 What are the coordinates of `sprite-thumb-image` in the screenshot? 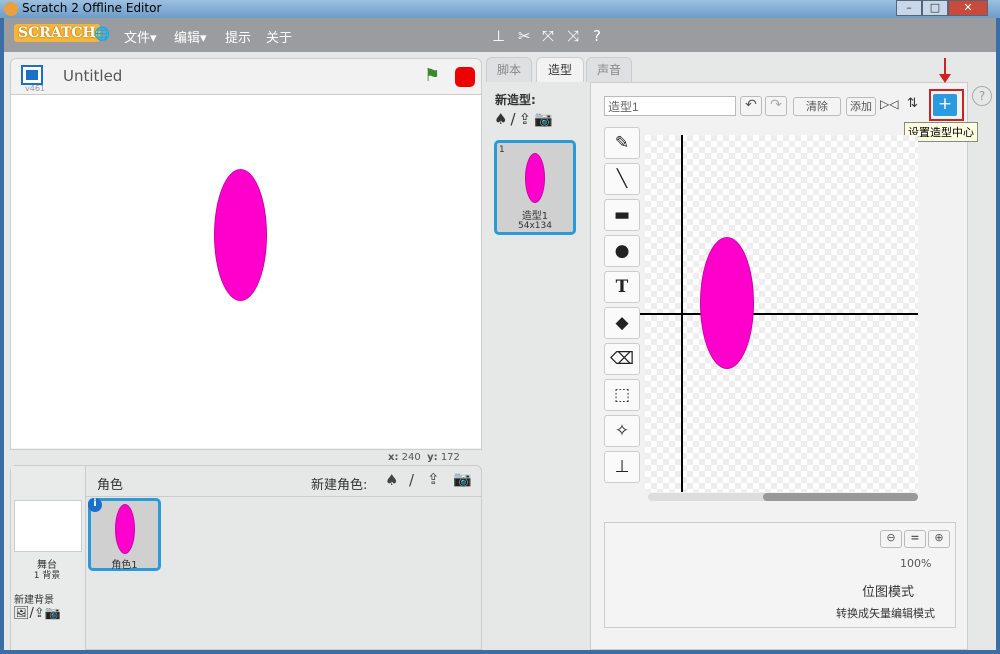 It's located at (125, 529).